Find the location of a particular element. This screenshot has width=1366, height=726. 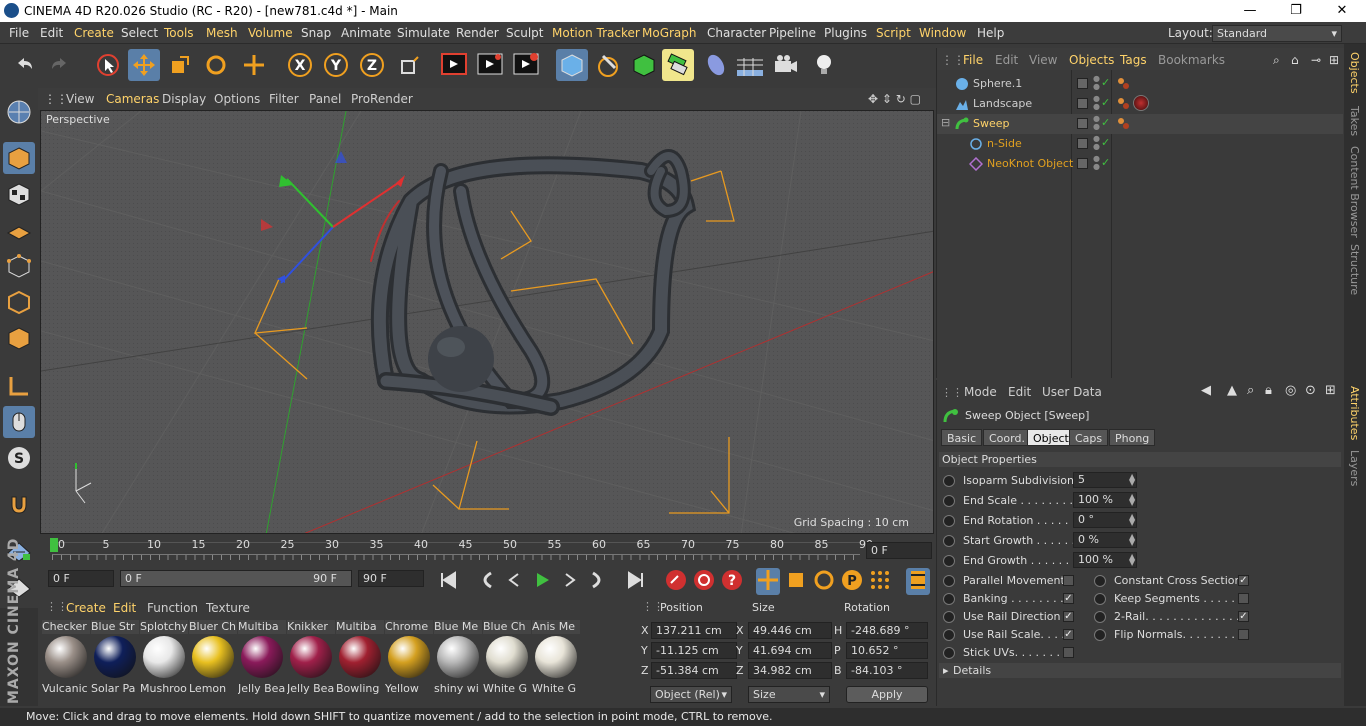

menu-plugins: Plugins is located at coordinates (845, 33).